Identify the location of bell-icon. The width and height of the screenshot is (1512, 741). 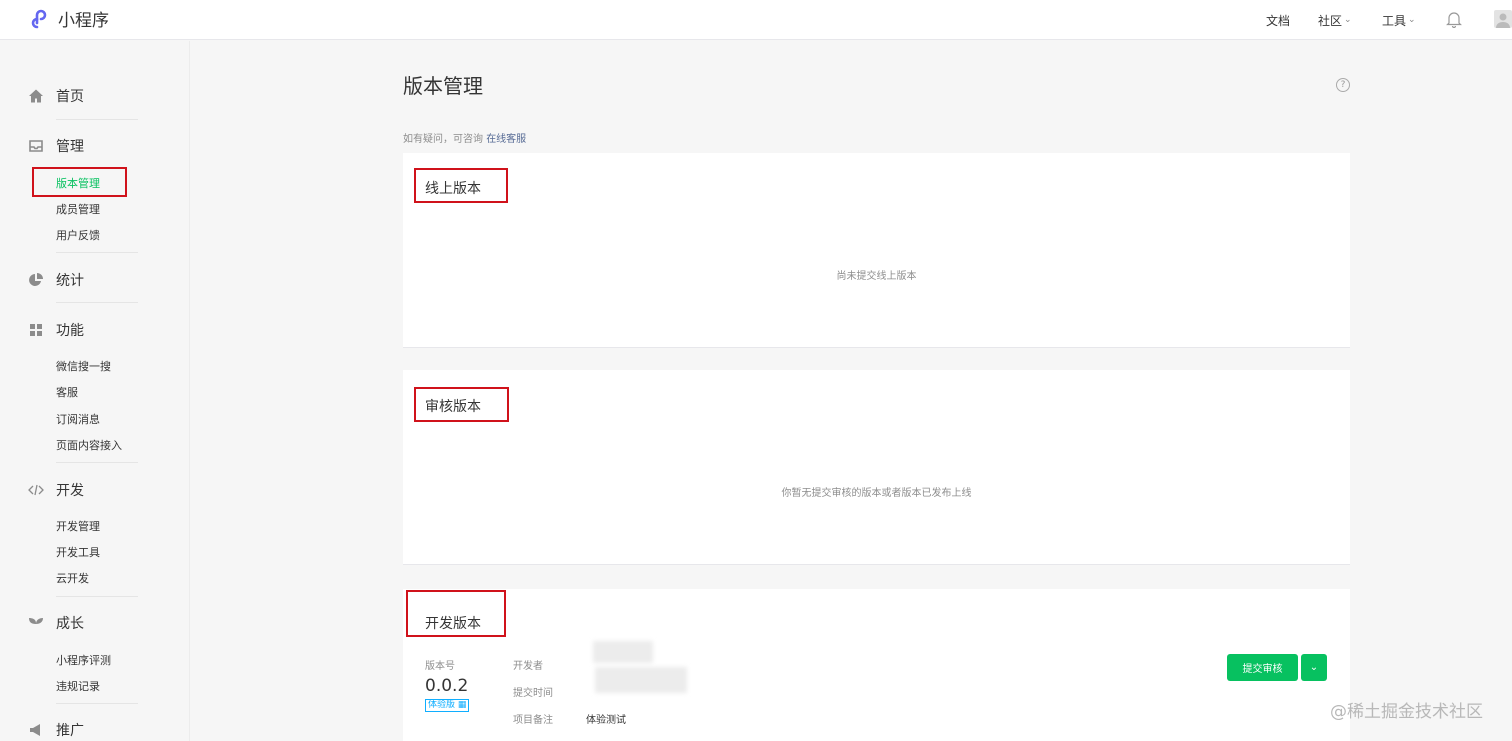
(1454, 19).